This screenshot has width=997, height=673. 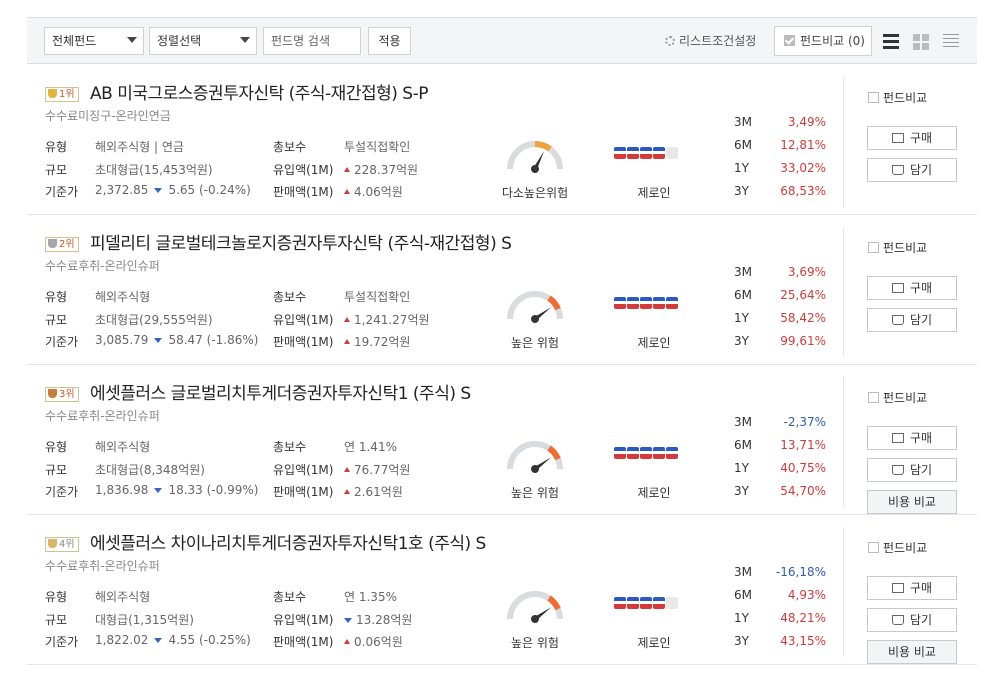 What do you see at coordinates (806, 595) in the screenshot?
I see `return-value: 4,93%` at bounding box center [806, 595].